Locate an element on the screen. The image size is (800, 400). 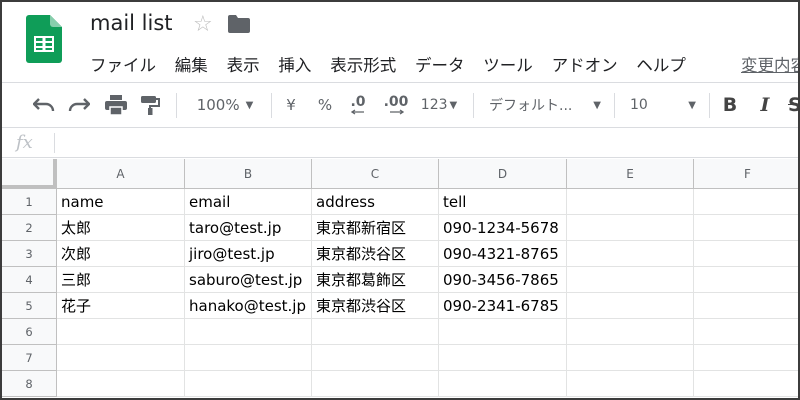
cell-f7 is located at coordinates (746, 358).